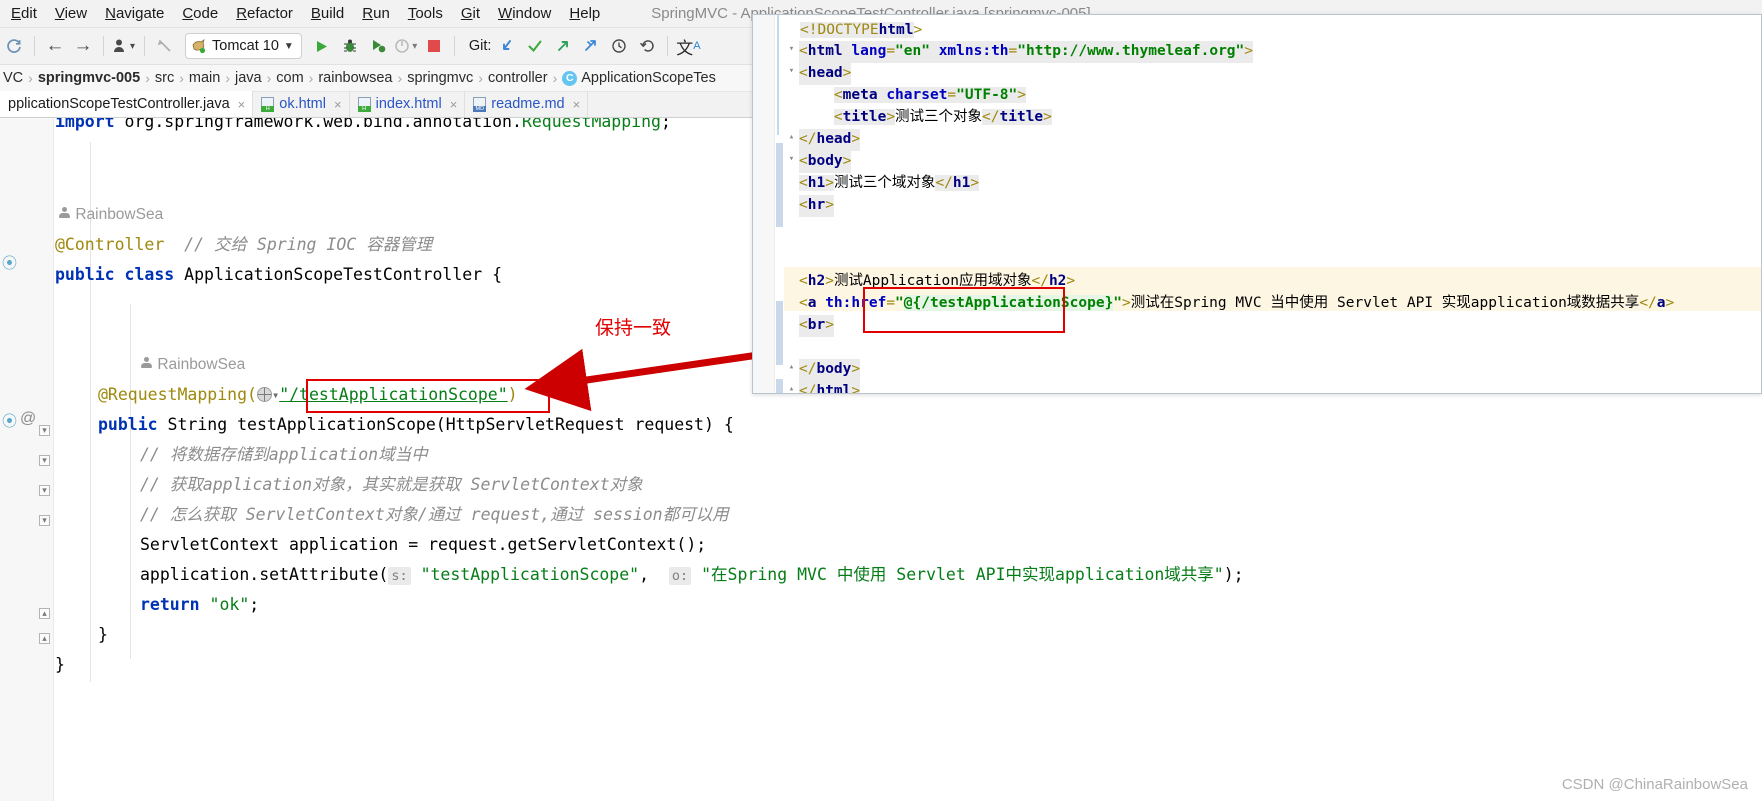  I want to click on html-tag-html: html, so click(825, 51).